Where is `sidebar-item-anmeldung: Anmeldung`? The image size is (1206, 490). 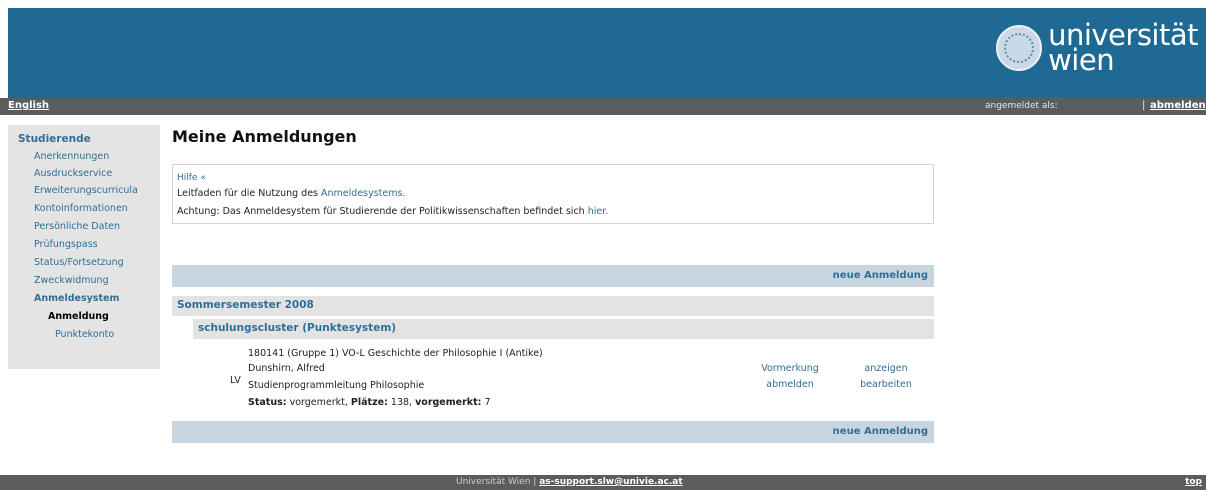
sidebar-item-anmeldung: Anmeldung is located at coordinates (78, 316).